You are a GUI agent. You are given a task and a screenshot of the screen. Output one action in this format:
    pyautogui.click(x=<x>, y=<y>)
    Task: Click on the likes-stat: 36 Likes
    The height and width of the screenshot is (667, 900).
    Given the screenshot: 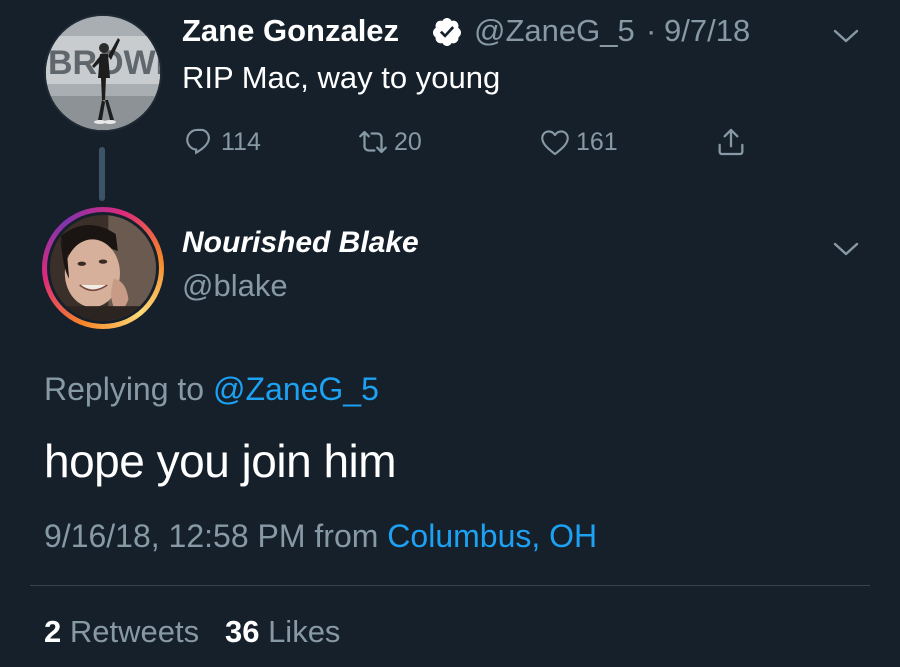 What is the action you would take?
    pyautogui.click(x=282, y=631)
    